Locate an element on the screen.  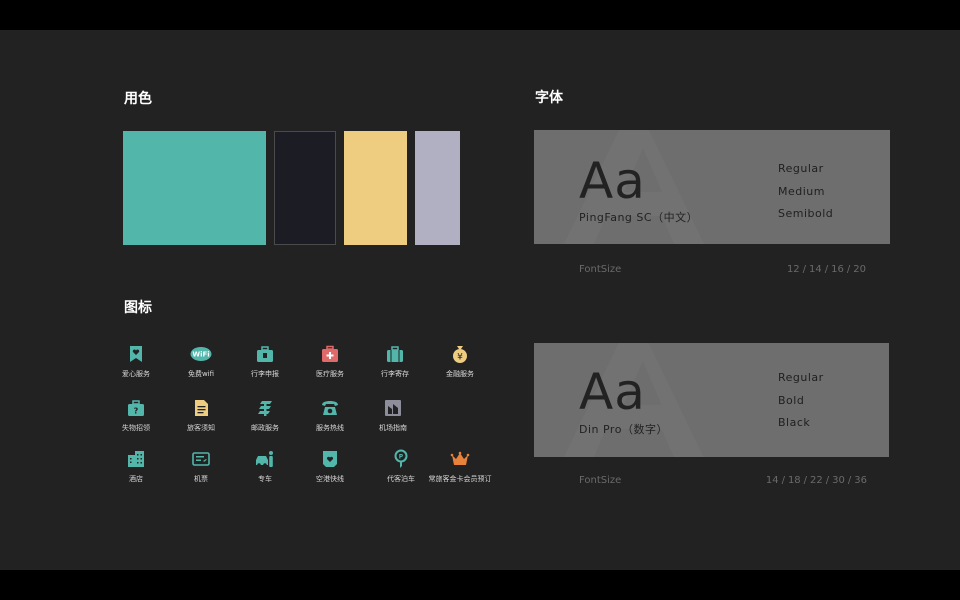
font-size-list: 14/18/22/30/36 is located at coordinates (816, 480).